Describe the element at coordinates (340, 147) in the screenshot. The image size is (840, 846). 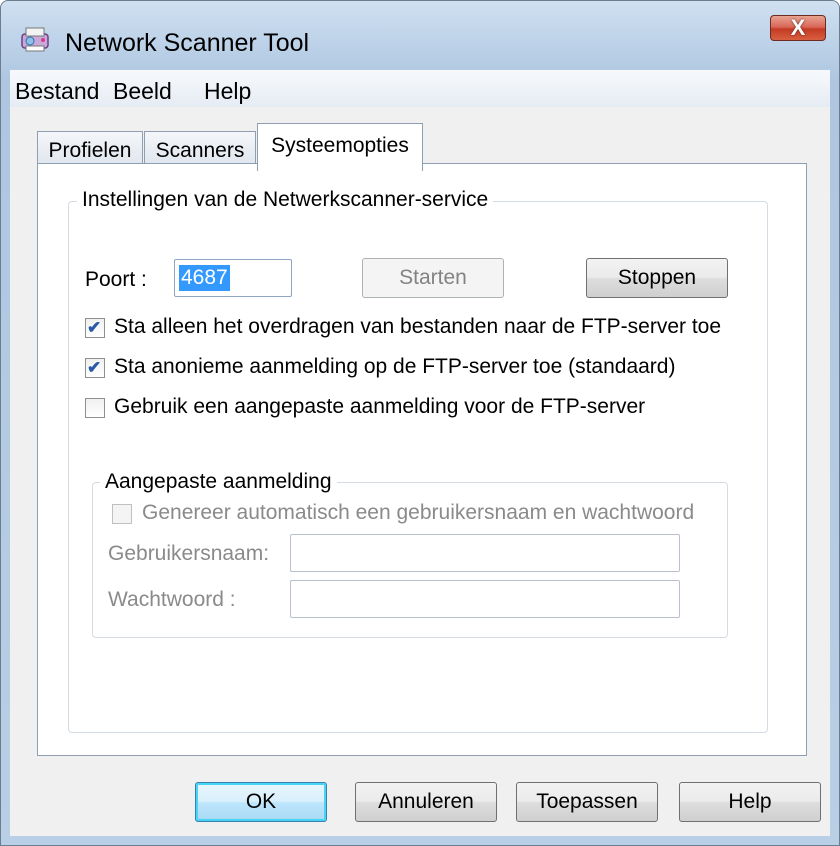
I see `tab-systeemopties: Systeemopties` at that location.